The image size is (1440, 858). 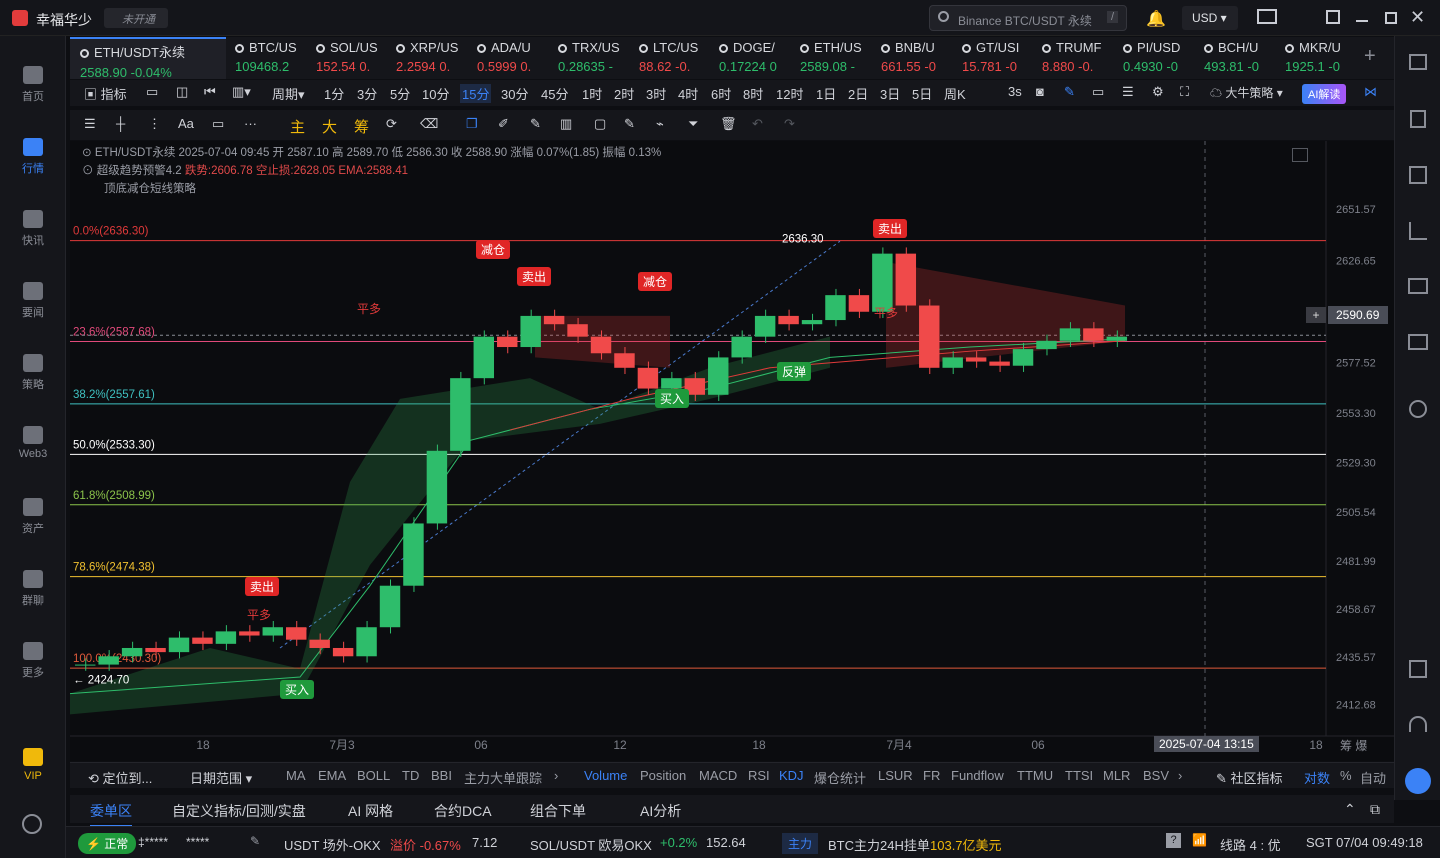 I want to click on period-10m: 10分, so click(x=435, y=93).